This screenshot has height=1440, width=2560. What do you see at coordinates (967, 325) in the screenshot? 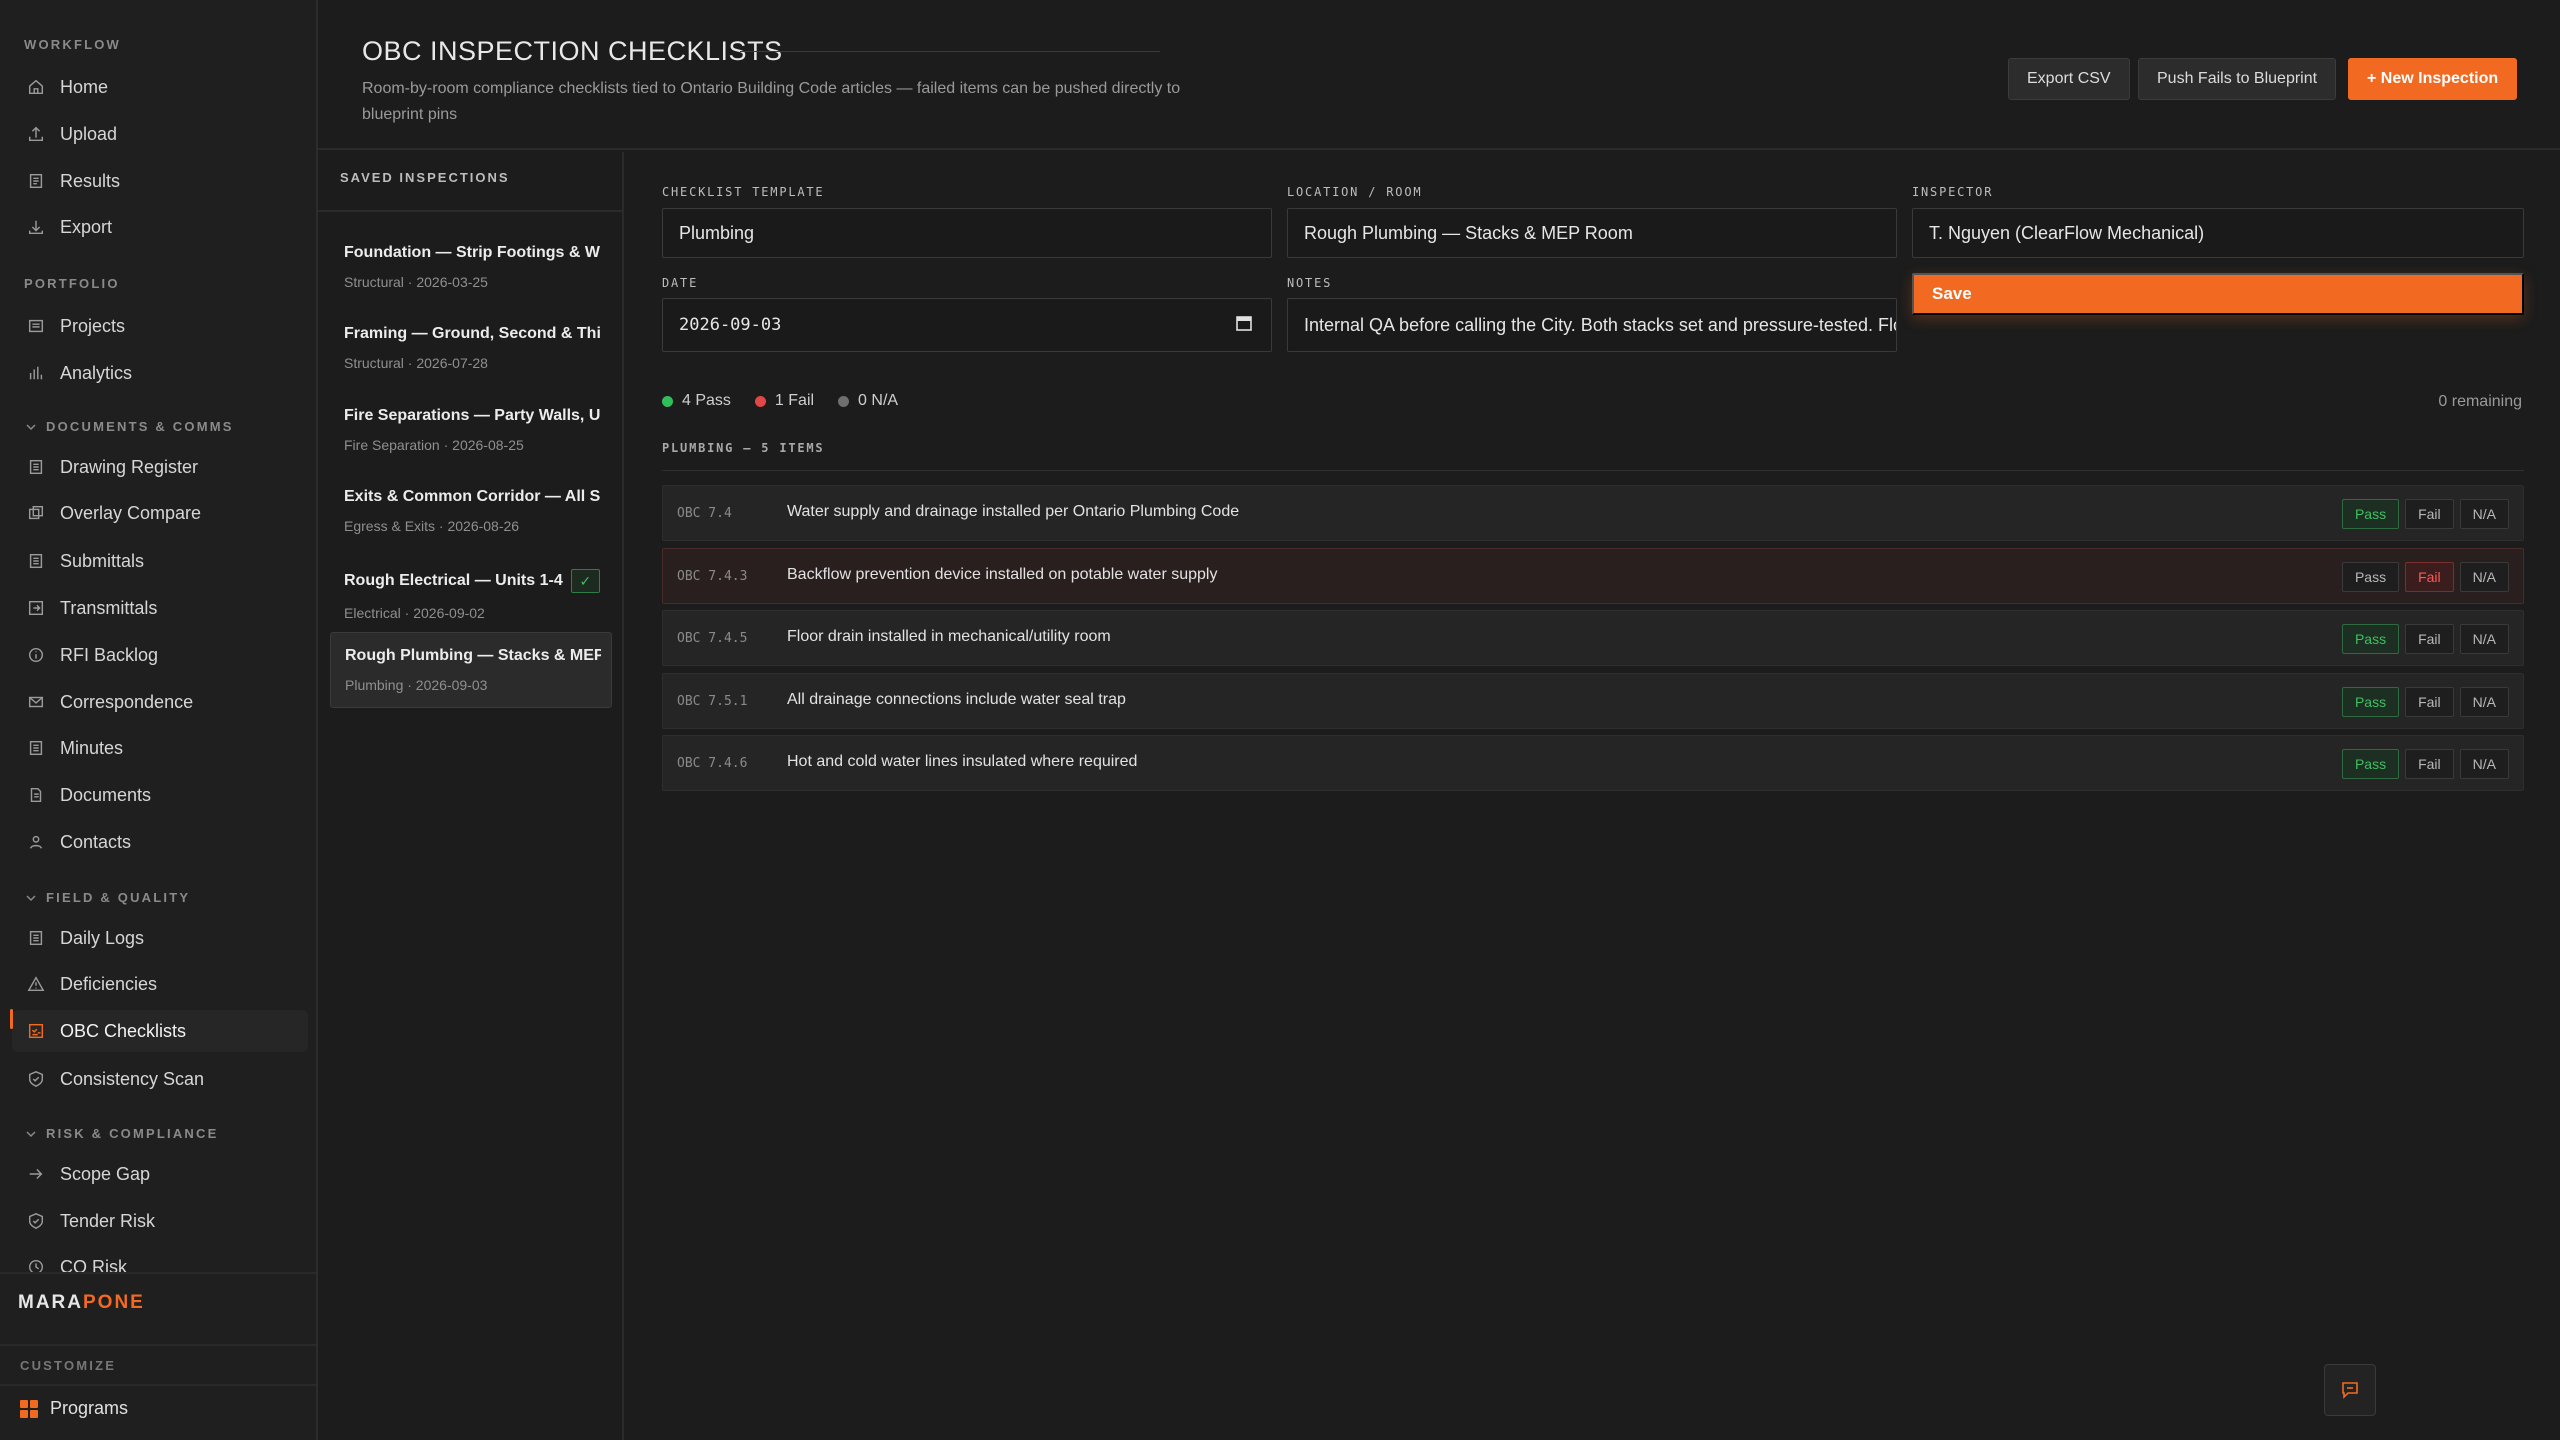
I see `date-field: 2026-09-03` at bounding box center [967, 325].